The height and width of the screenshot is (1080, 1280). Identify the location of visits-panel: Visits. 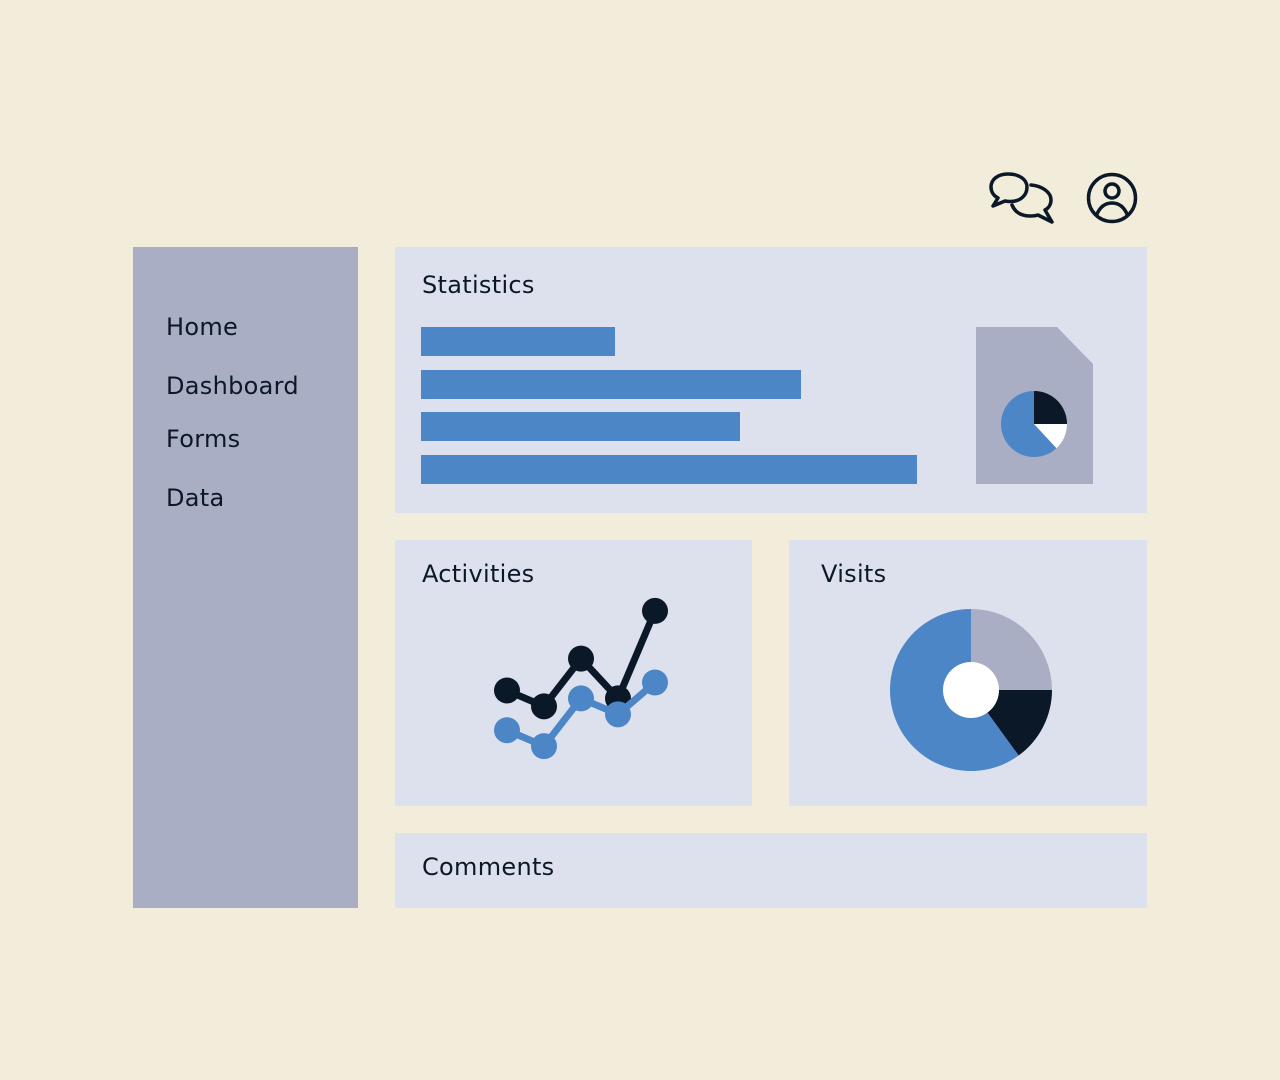
(968, 673).